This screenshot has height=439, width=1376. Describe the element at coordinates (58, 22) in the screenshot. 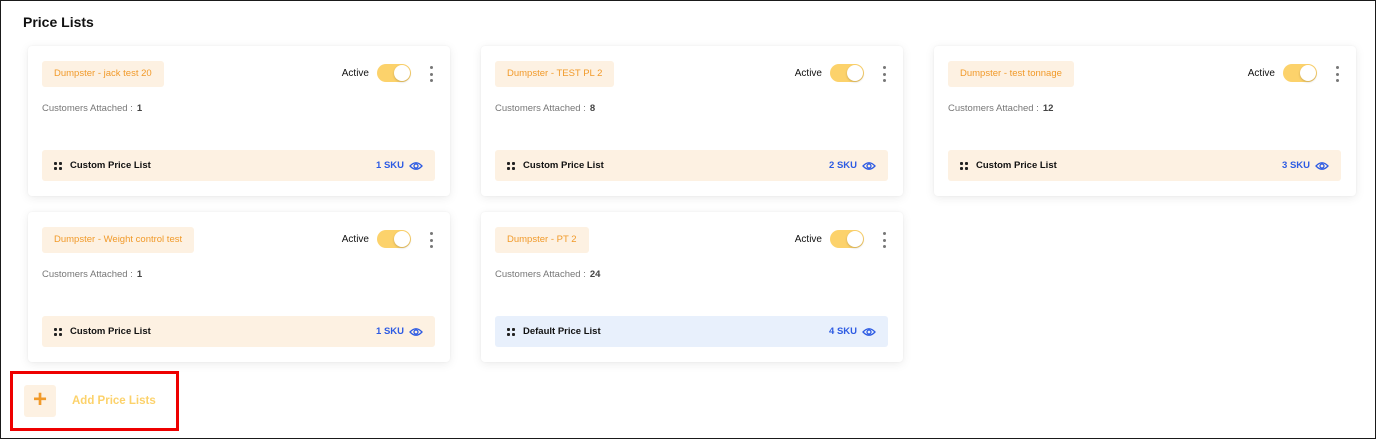

I see `page-title: Price Lists` at that location.